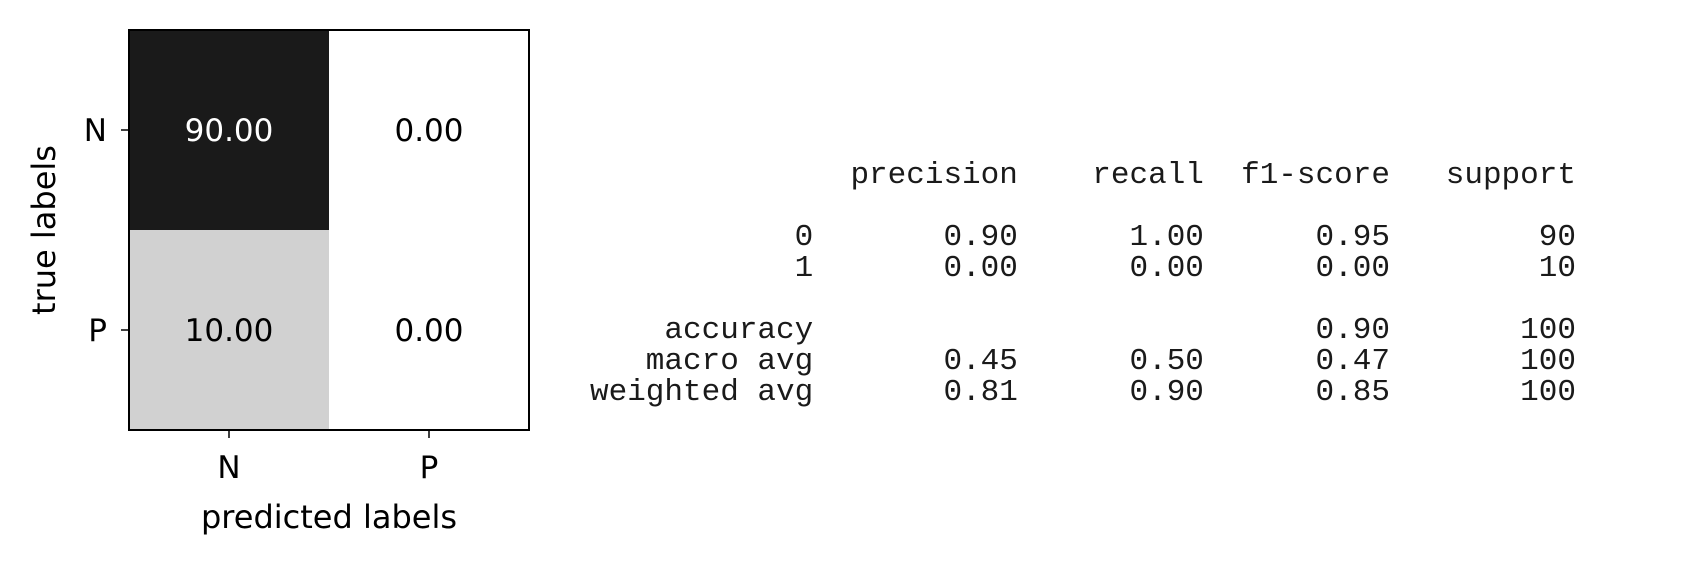 Image resolution: width=1692 pixels, height=564 pixels. I want to click on cell-value-label: 90.00, so click(229, 131).